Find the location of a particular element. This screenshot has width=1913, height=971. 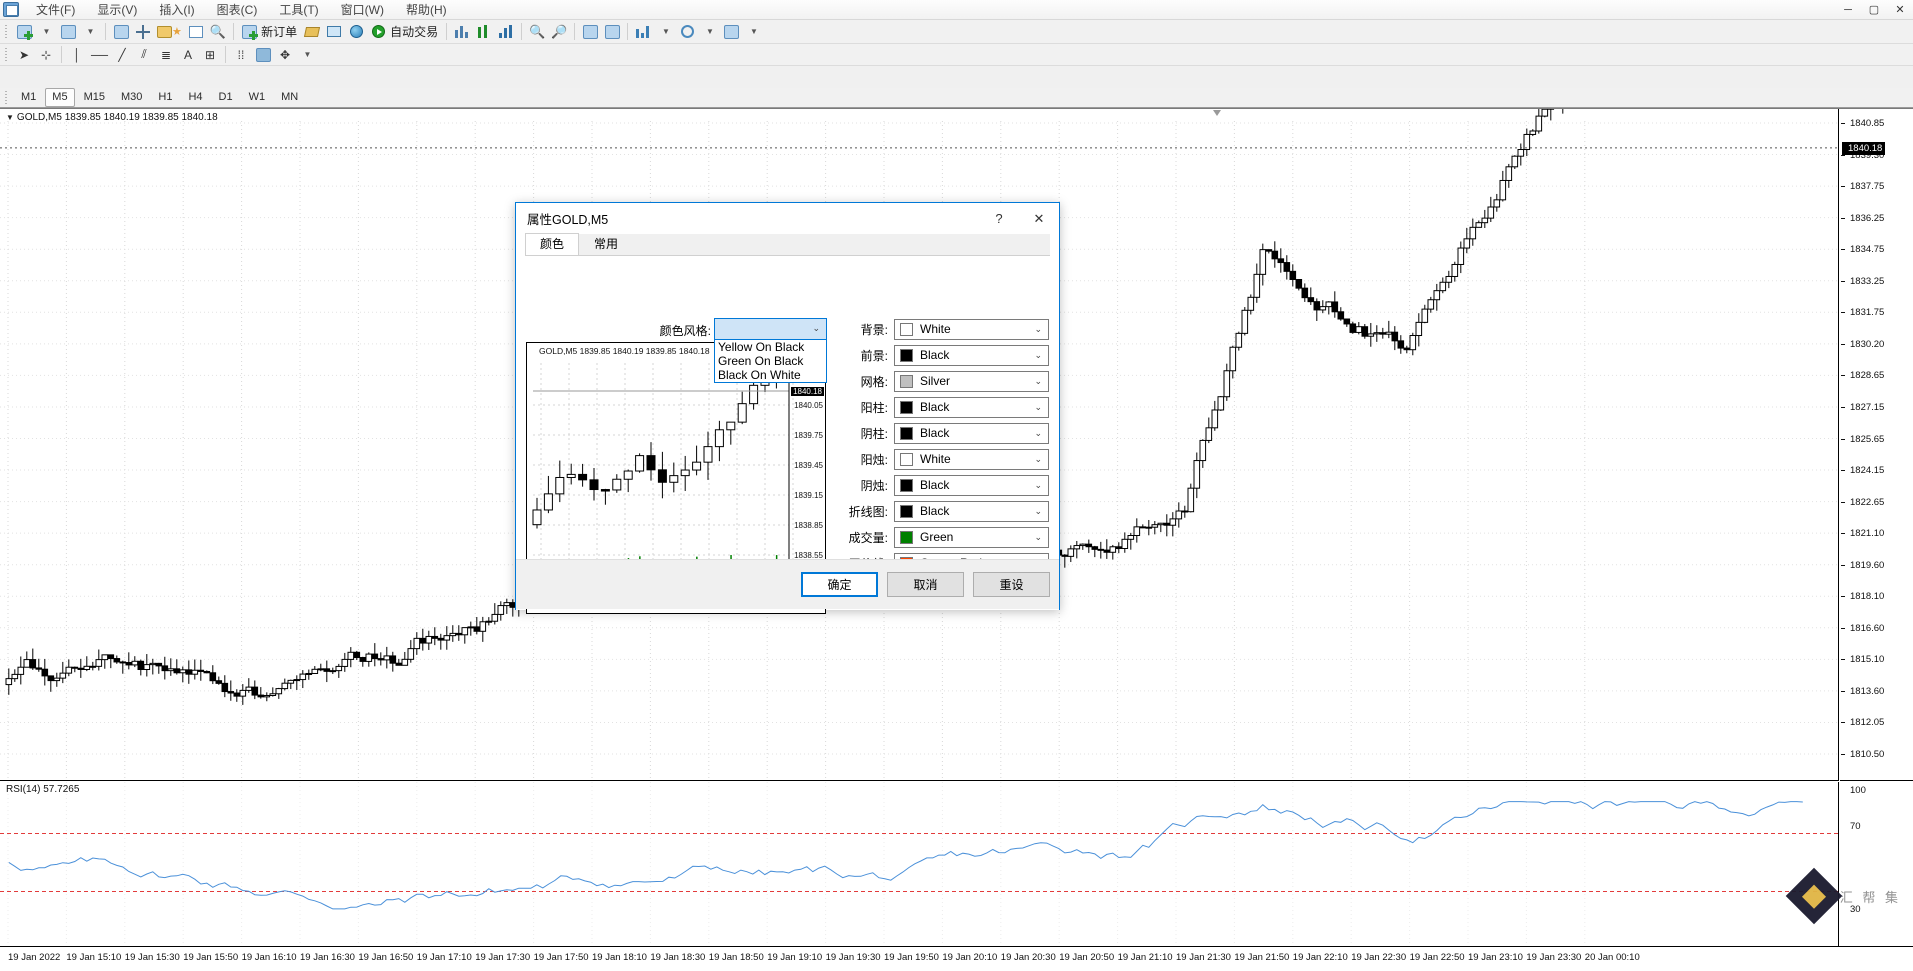

fibonacci-icon: ≣ is located at coordinates (166, 54).